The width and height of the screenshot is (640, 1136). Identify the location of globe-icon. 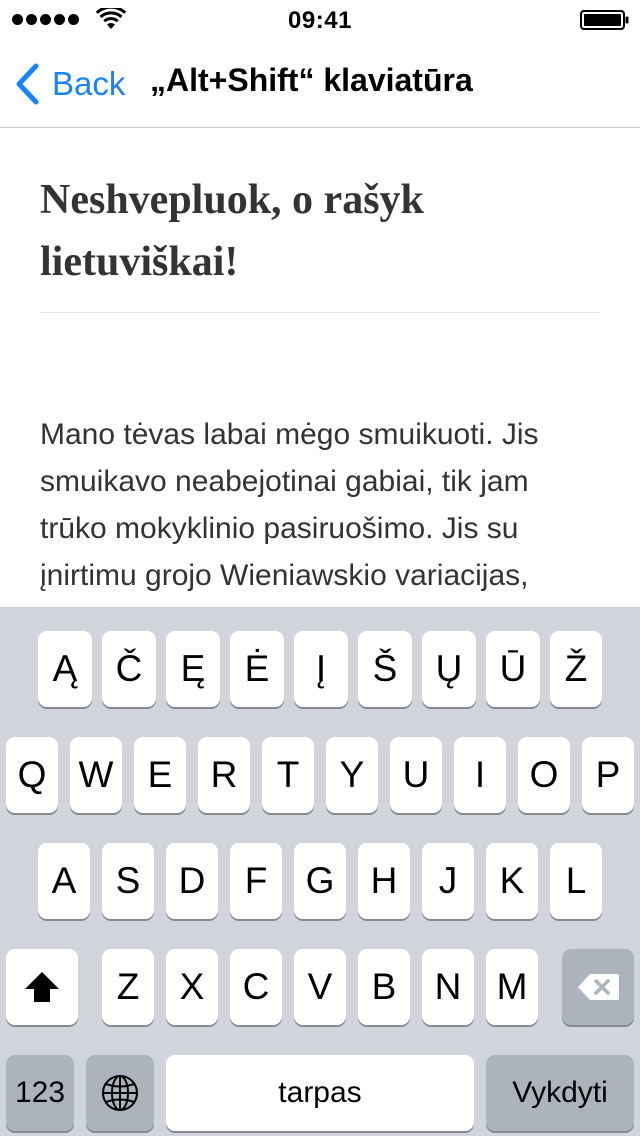
(120, 1093).